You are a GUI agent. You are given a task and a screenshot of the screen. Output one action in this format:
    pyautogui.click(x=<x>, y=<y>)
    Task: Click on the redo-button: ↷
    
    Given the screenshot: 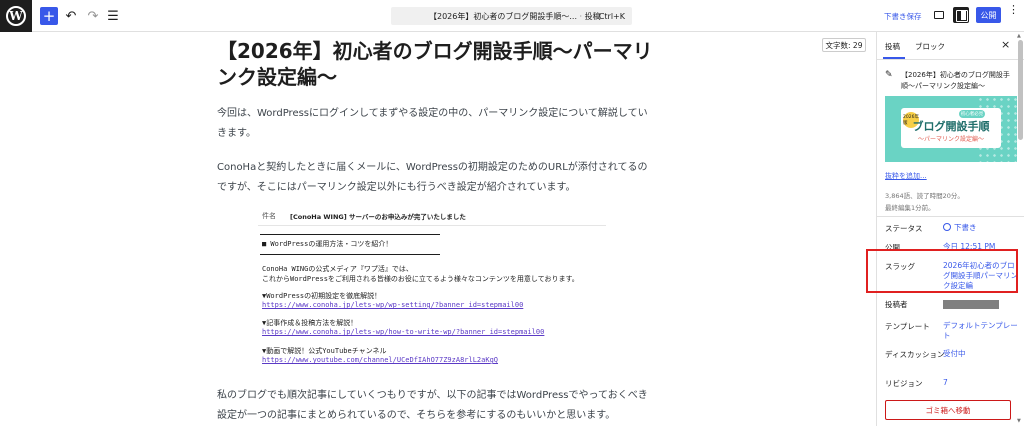 What is the action you would take?
    pyautogui.click(x=93, y=16)
    